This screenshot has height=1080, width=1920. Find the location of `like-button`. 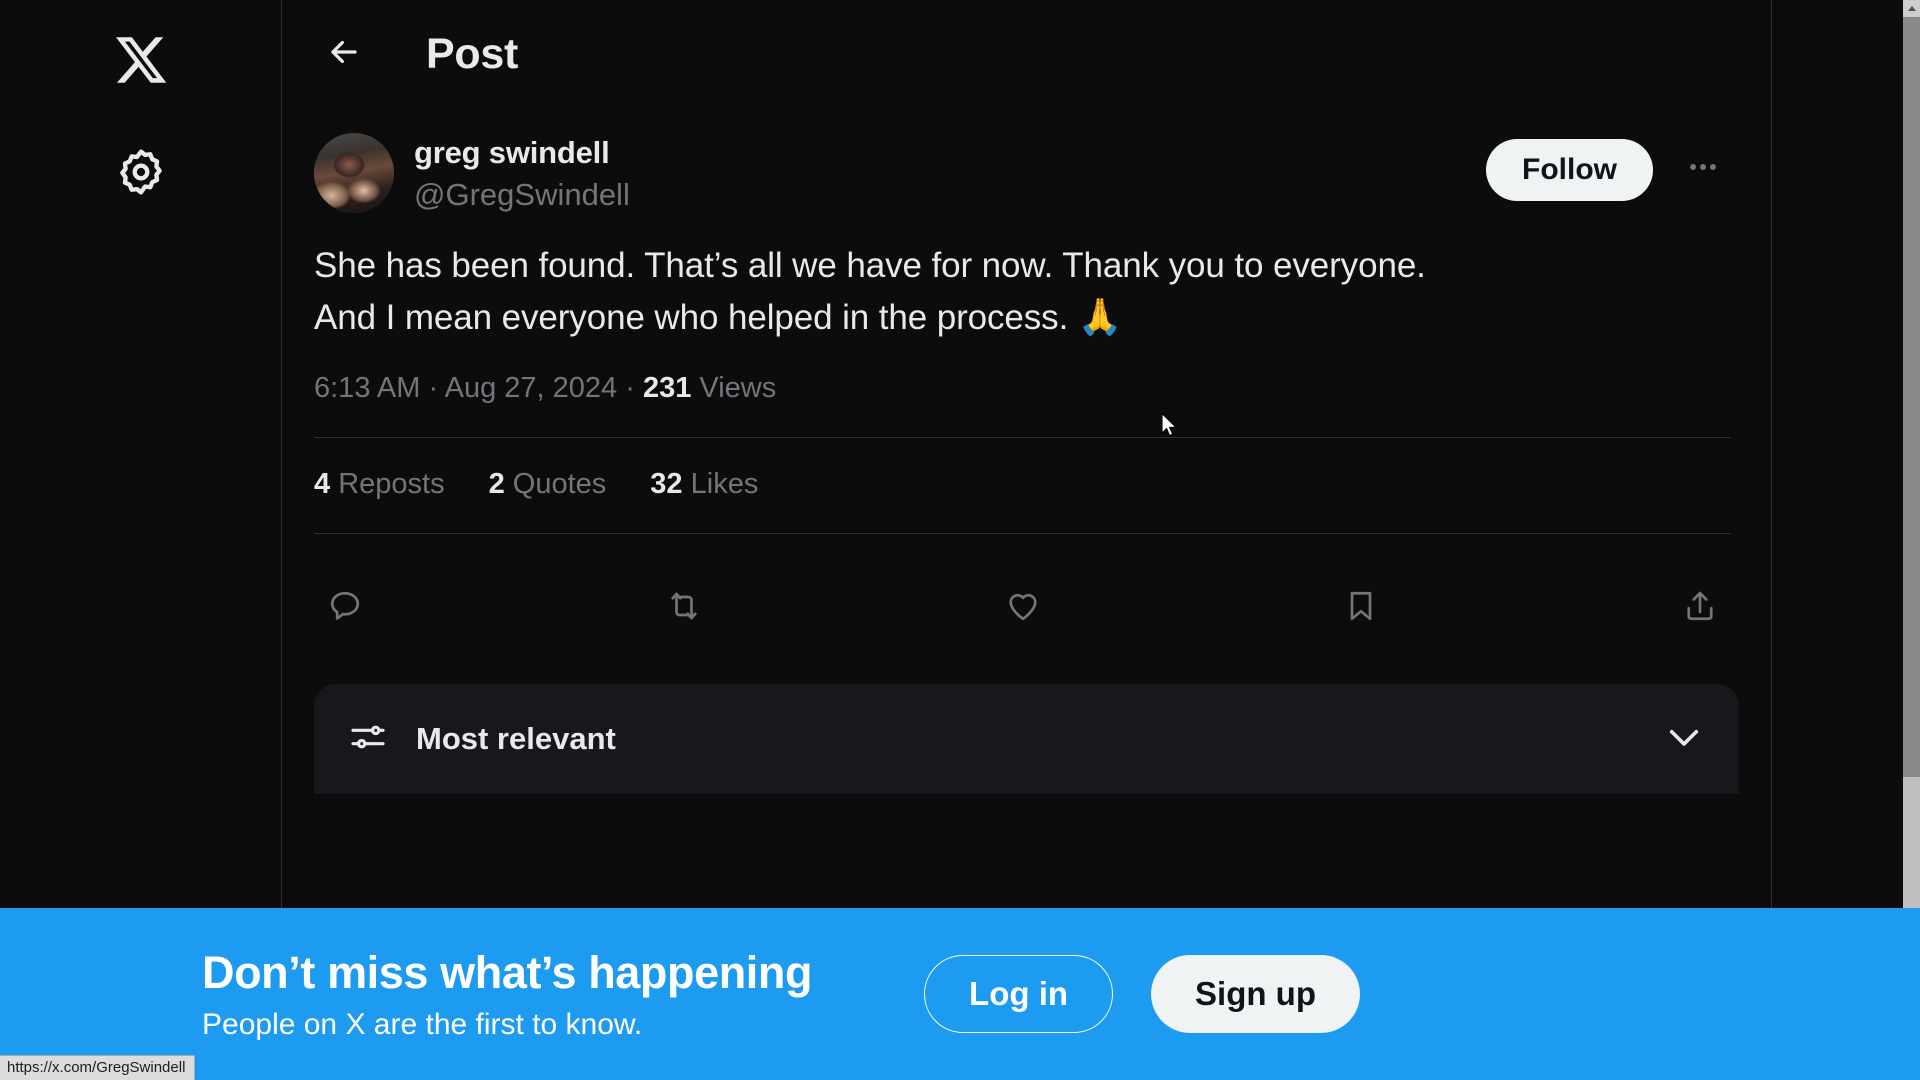

like-button is located at coordinates (1023, 608).